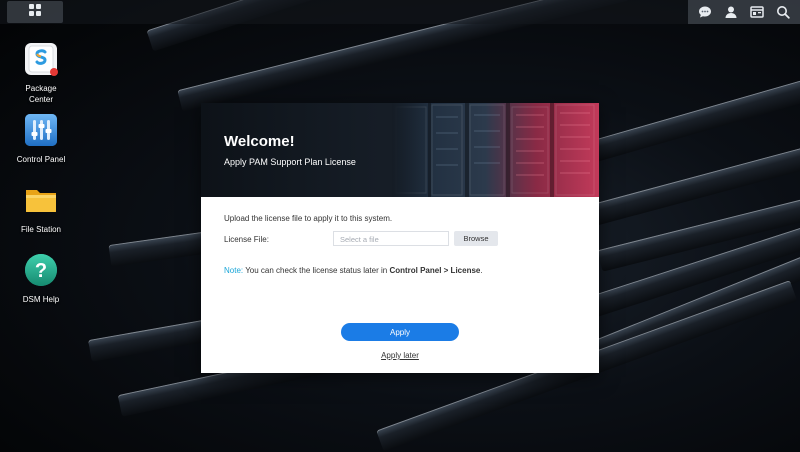 Image resolution: width=800 pixels, height=452 pixels. What do you see at coordinates (41, 59) in the screenshot?
I see `package-center-icon` at bounding box center [41, 59].